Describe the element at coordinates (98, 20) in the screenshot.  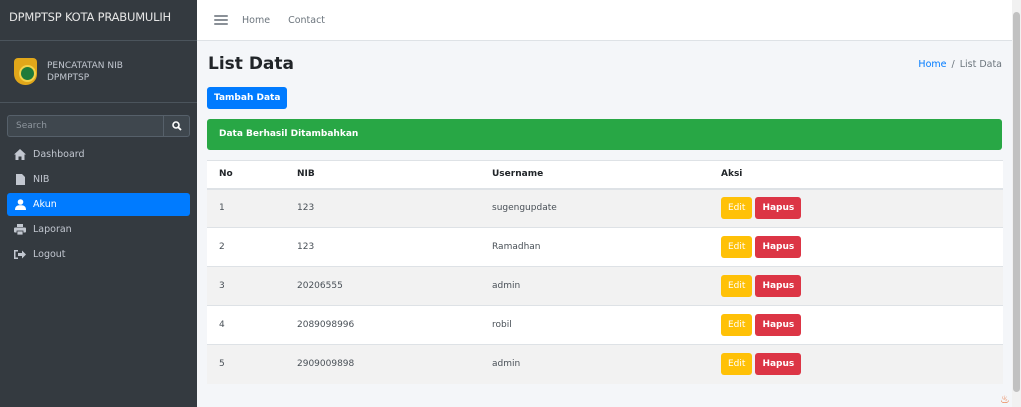
I see `brand-title: DPMPTSP KOTA PRABUMULIH` at that location.